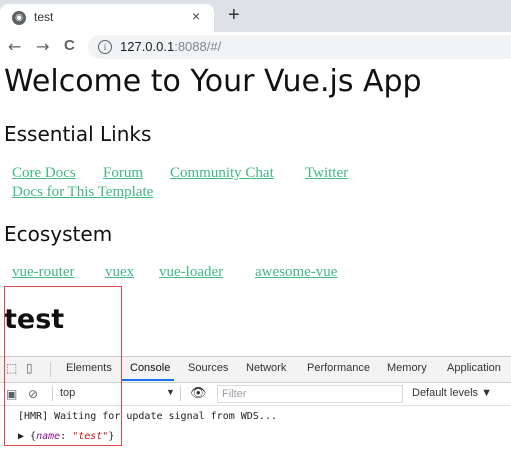 The width and height of the screenshot is (511, 451). I want to click on object-key: name, so click(48, 436).